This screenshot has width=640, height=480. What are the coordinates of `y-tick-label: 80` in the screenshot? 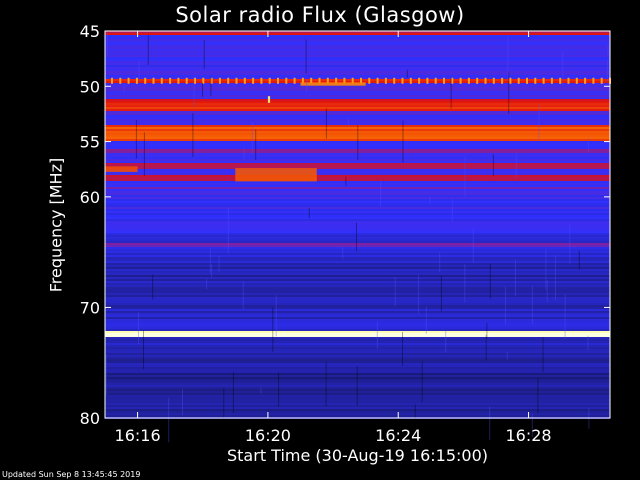 It's located at (90, 418).